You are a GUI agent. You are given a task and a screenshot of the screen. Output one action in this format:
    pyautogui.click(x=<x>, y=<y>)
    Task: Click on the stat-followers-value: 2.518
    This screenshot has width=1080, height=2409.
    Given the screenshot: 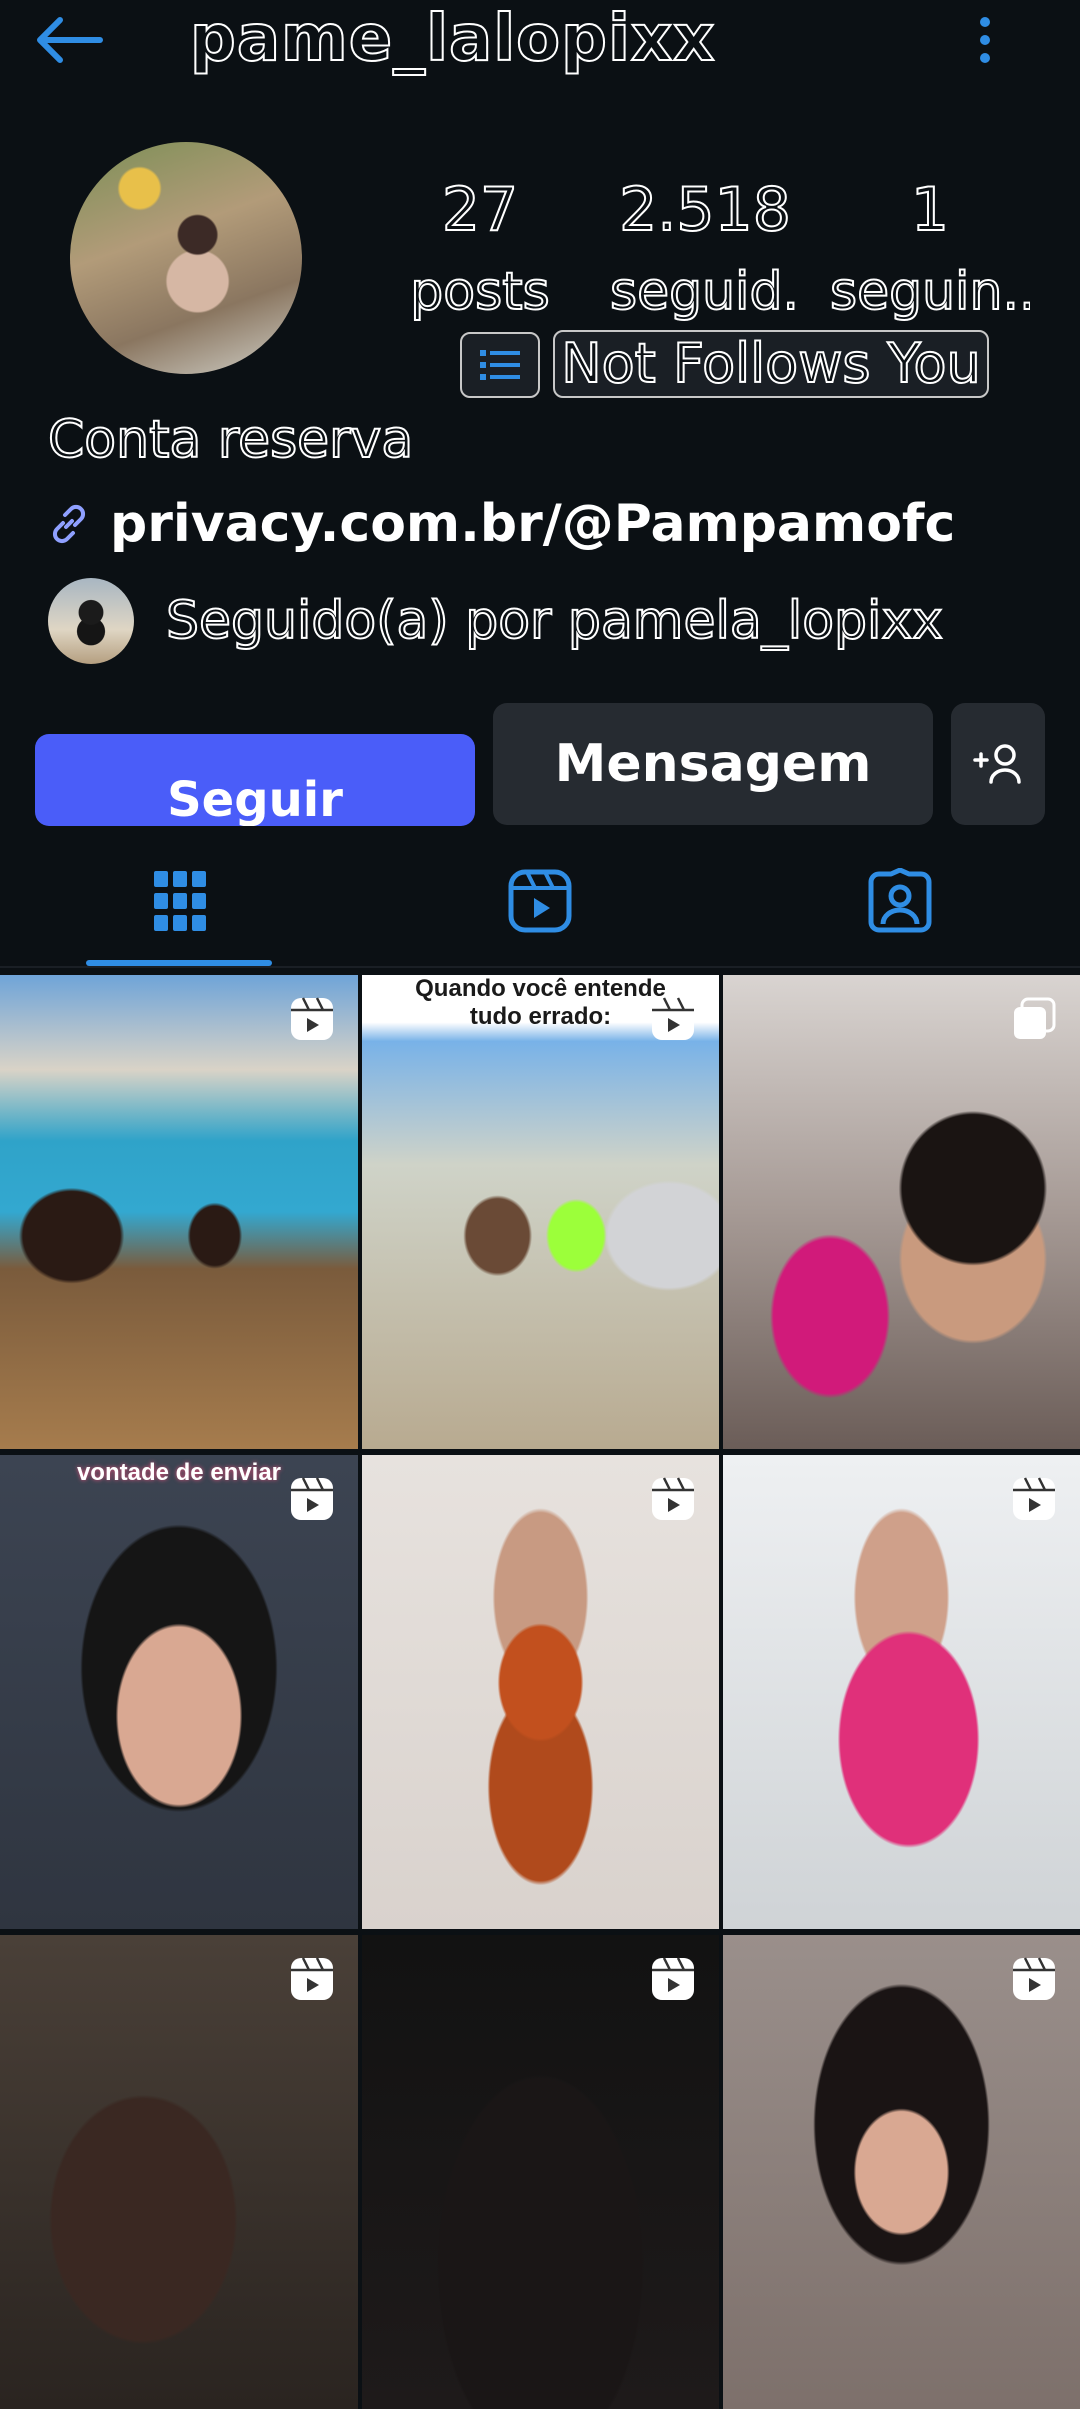 What is the action you would take?
    pyautogui.click(x=705, y=210)
    